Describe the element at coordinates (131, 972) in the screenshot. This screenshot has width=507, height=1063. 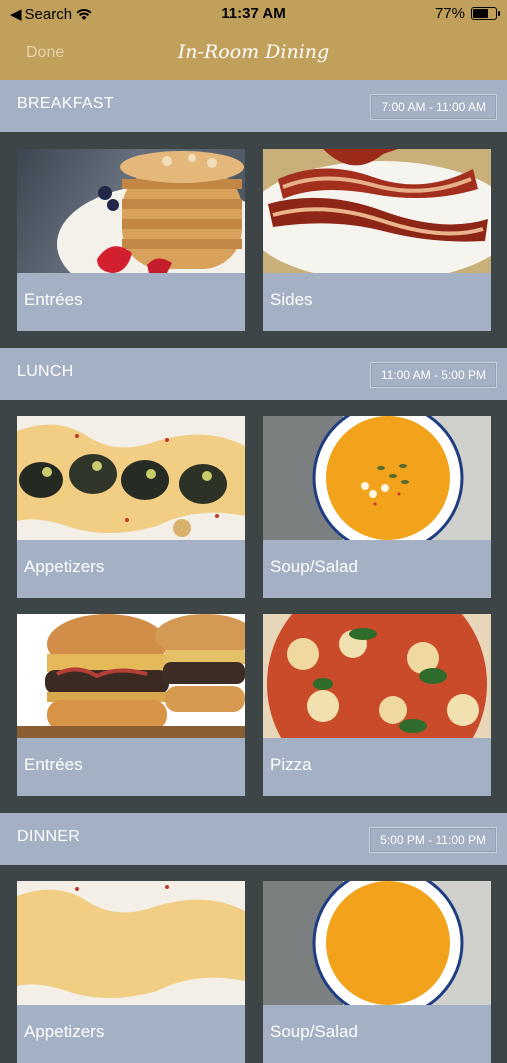
I see `category-tile-dinner-appetizers: Appetizers` at that location.